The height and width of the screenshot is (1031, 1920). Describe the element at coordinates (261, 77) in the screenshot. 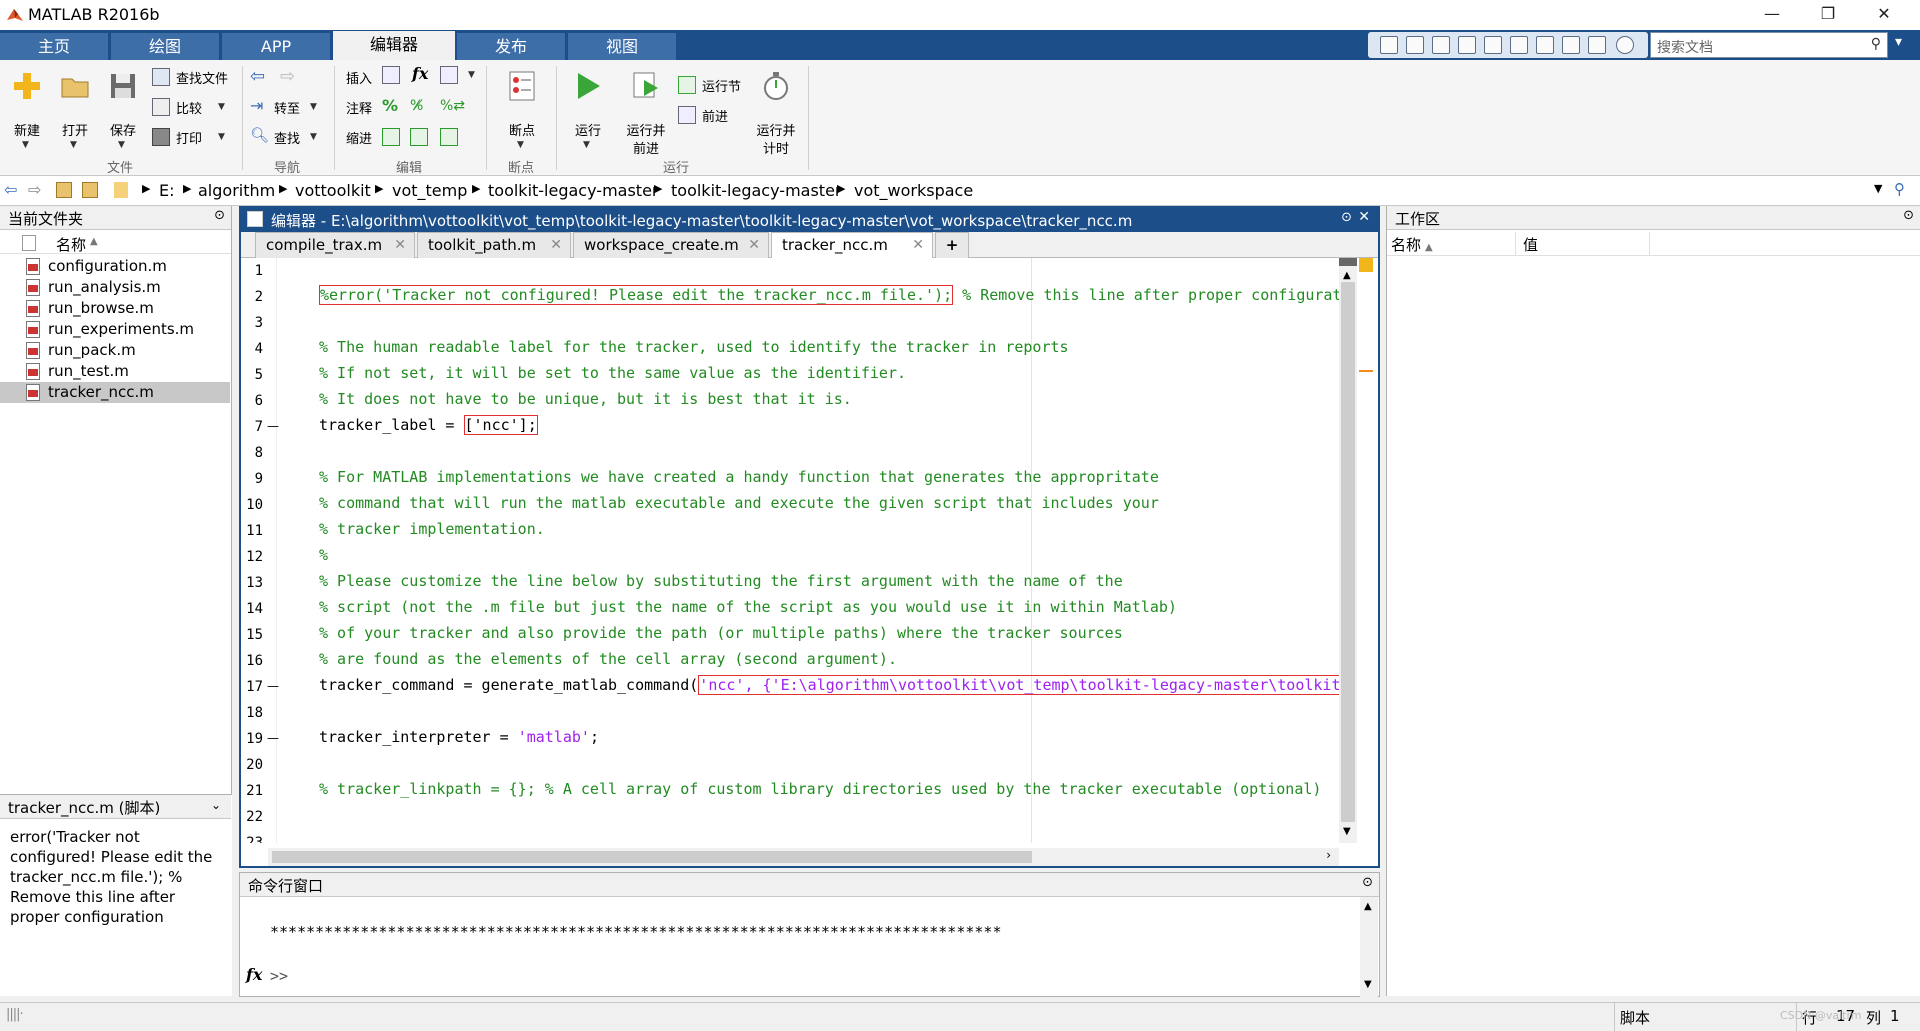

I see `back-arrow-icon: ⇦` at that location.